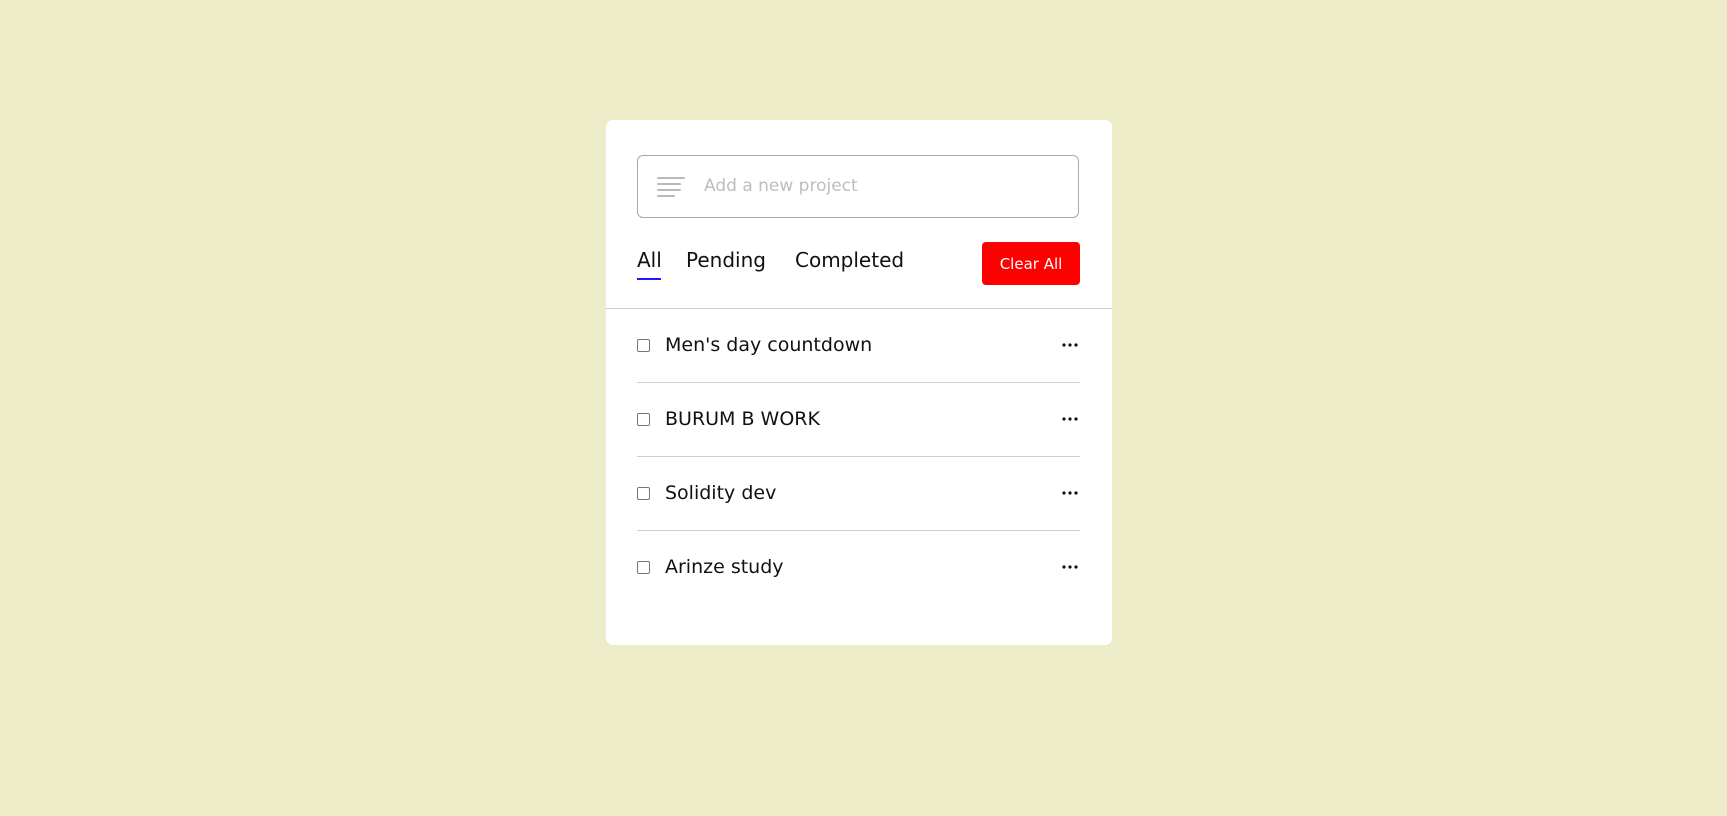 The image size is (1727, 816). I want to click on active-tab-indicator, so click(649, 279).